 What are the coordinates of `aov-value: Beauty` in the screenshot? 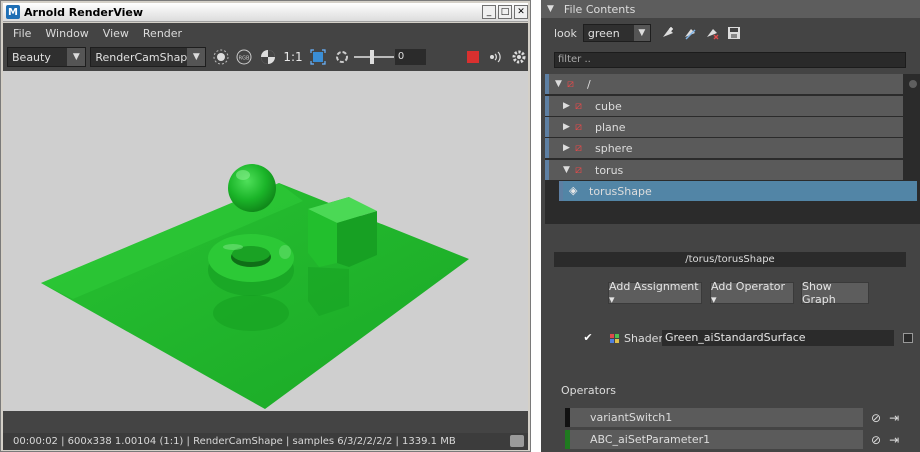 It's located at (31, 57).